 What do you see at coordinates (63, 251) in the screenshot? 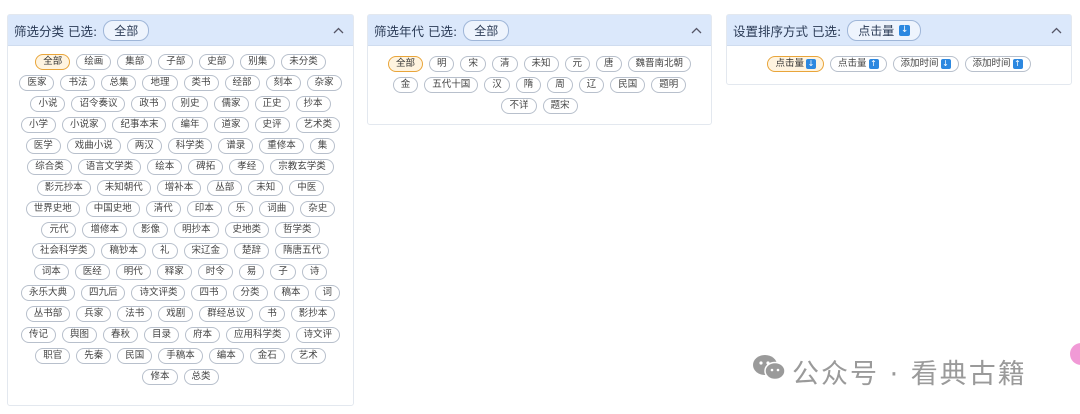
I see `category-tag: 社会科学类` at bounding box center [63, 251].